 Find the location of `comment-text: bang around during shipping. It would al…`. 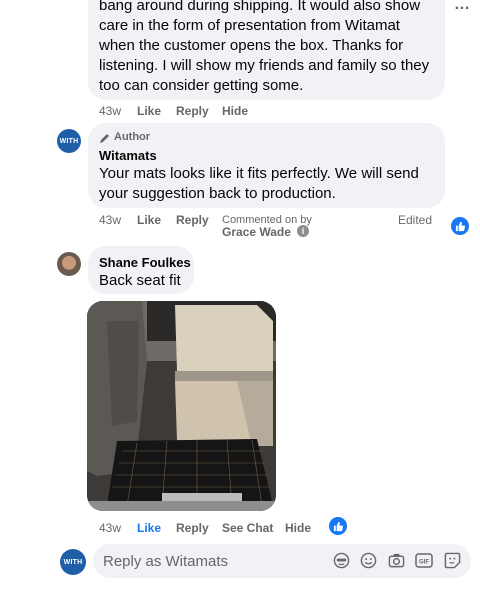

comment-text: bang around during shipping. It would al… is located at coordinates (264, 47).